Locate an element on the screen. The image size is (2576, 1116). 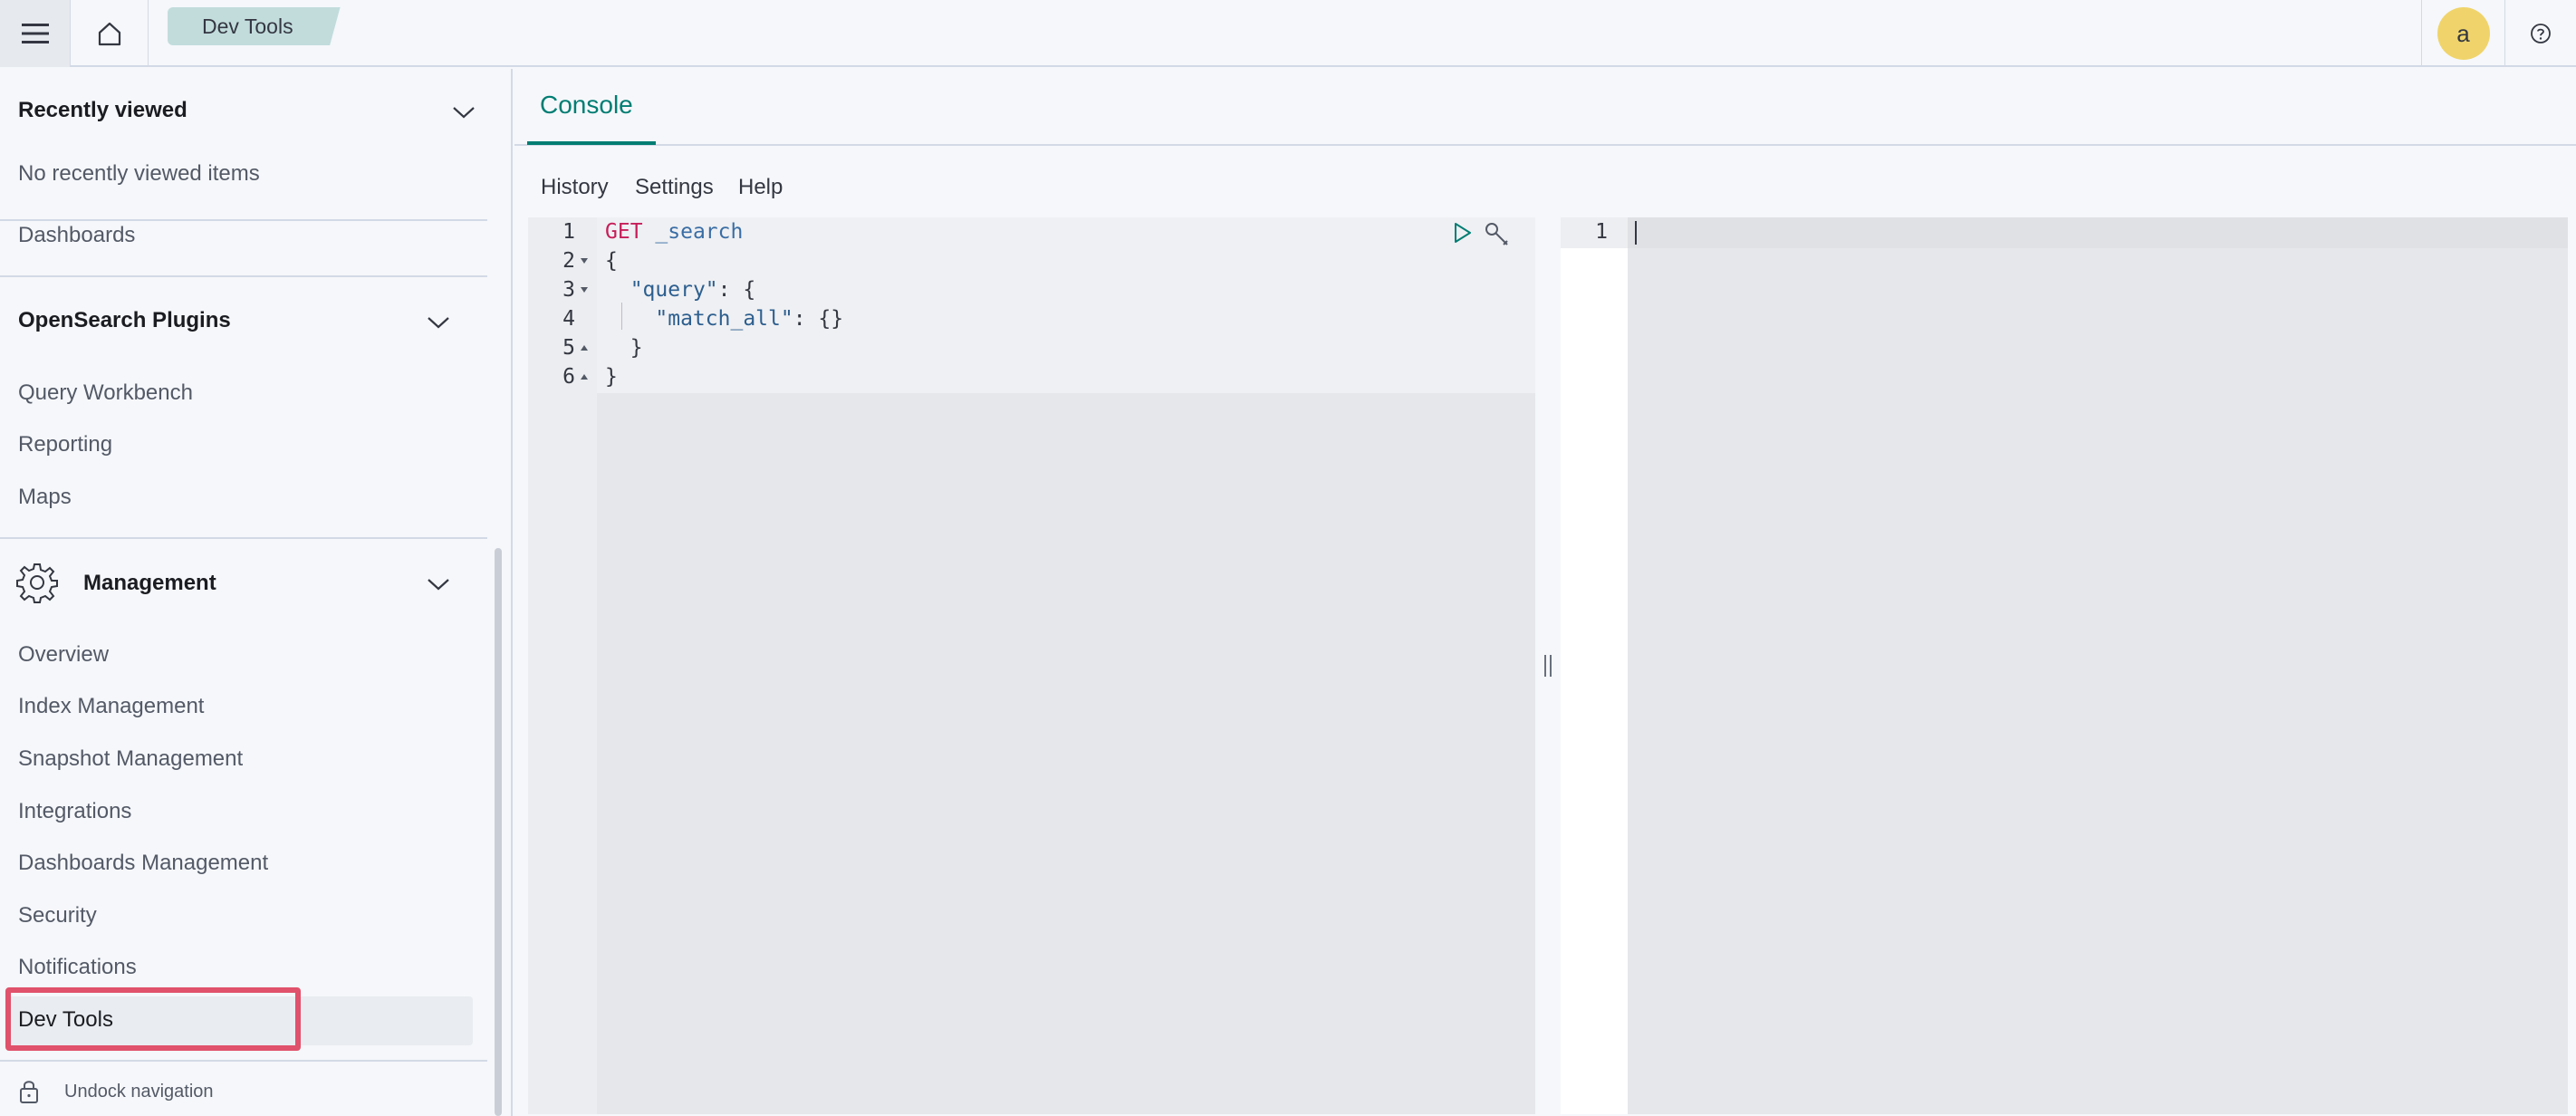
sidebar-item-maps: Maps is located at coordinates (45, 497).